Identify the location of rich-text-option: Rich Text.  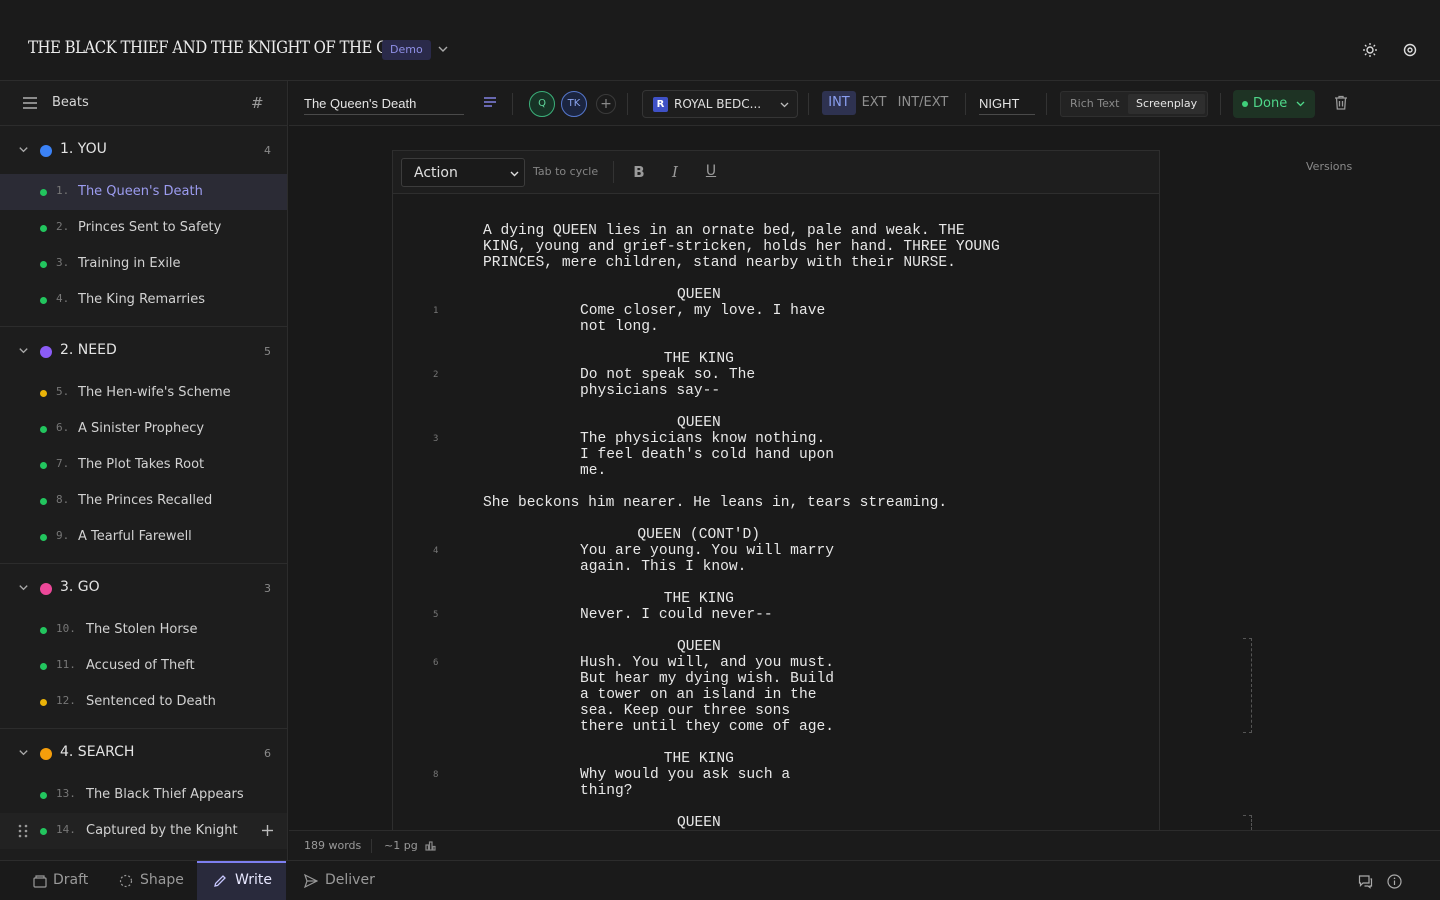
(1094, 104).